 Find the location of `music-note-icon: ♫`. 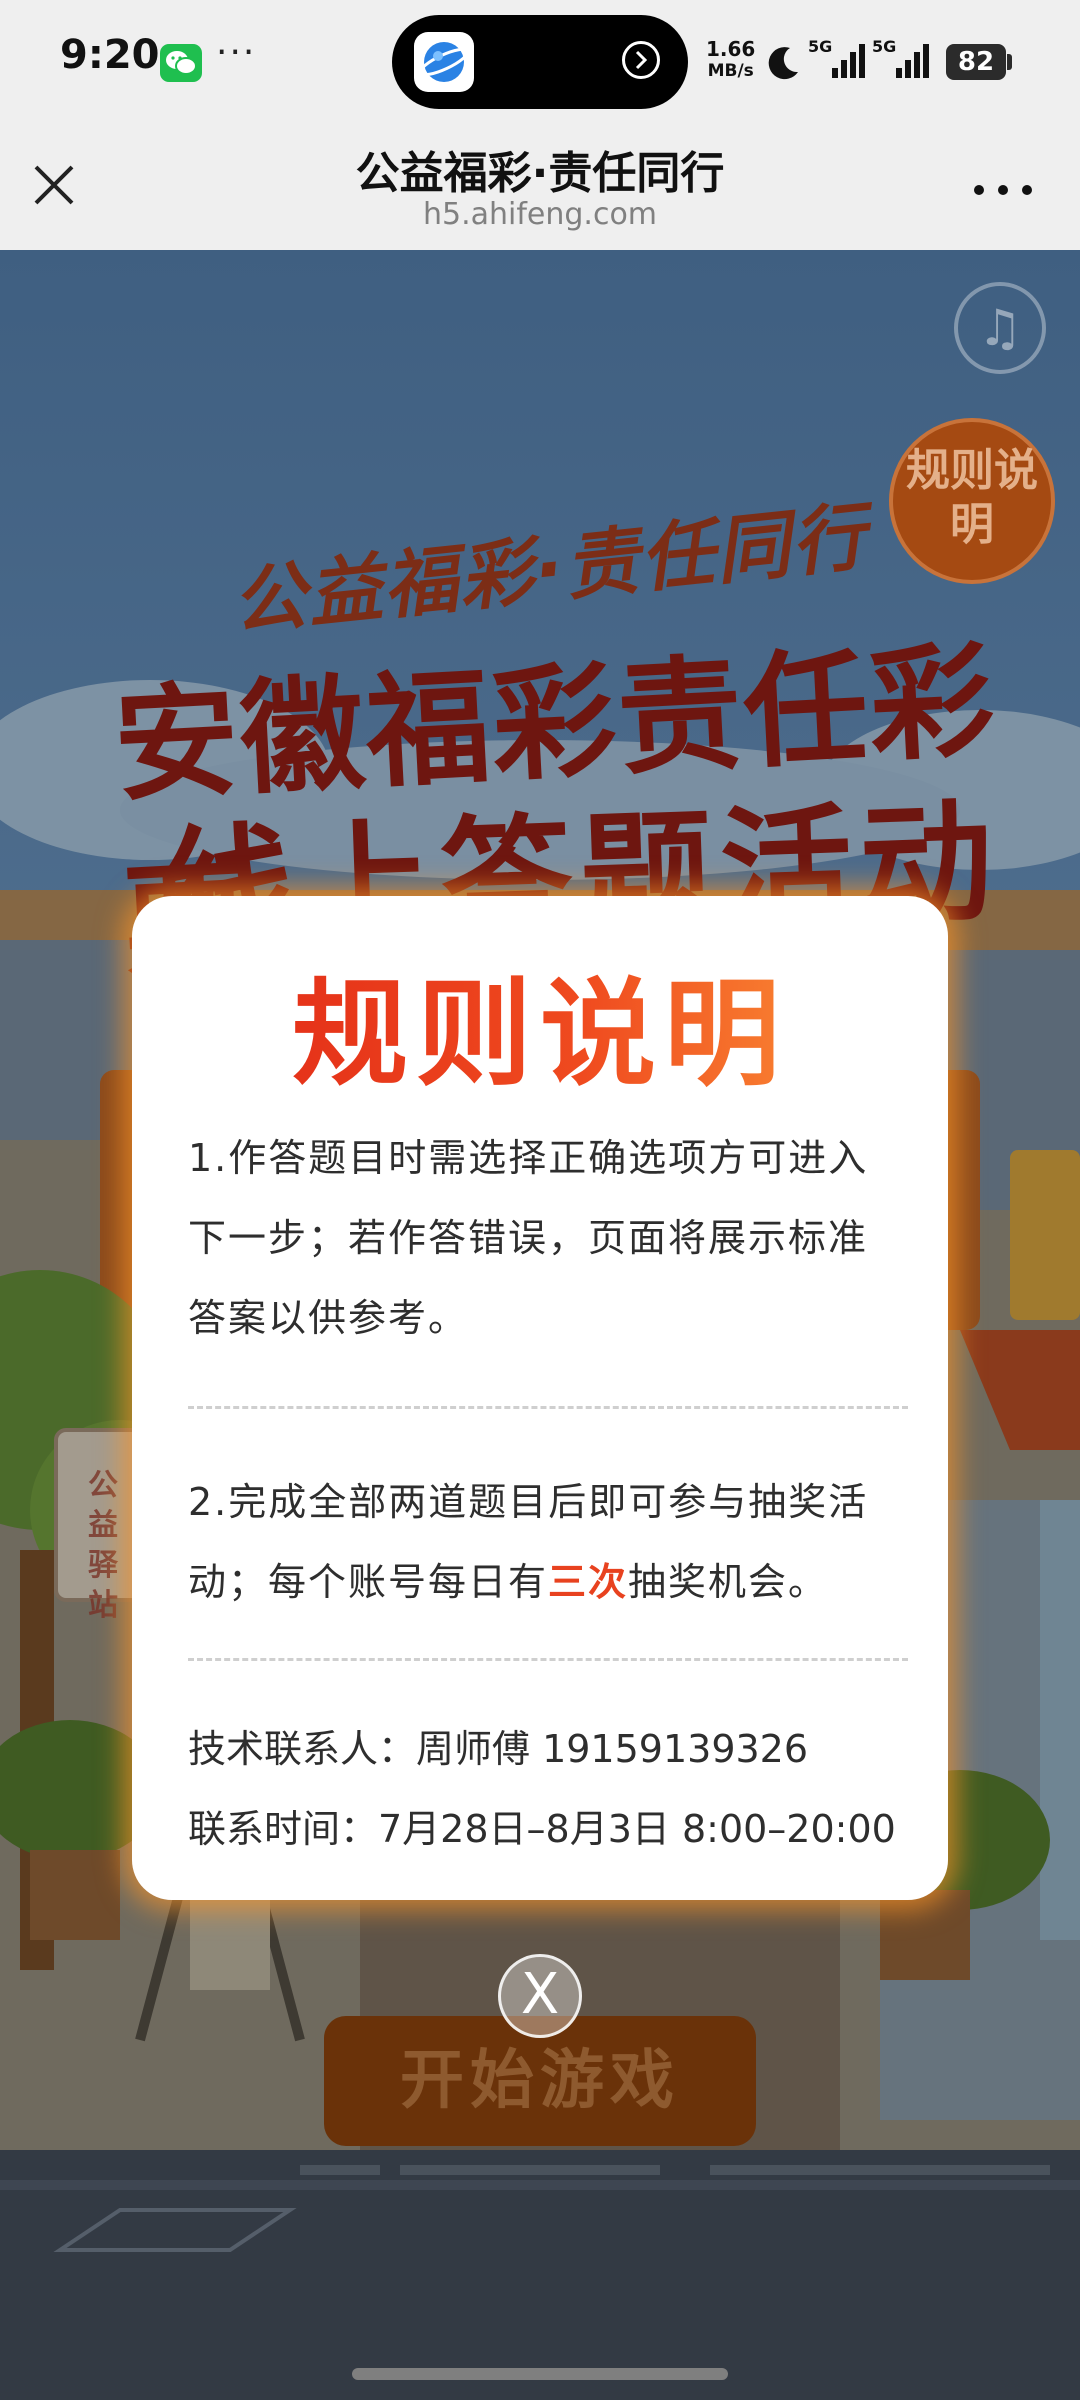

music-note-icon: ♫ is located at coordinates (1000, 328).